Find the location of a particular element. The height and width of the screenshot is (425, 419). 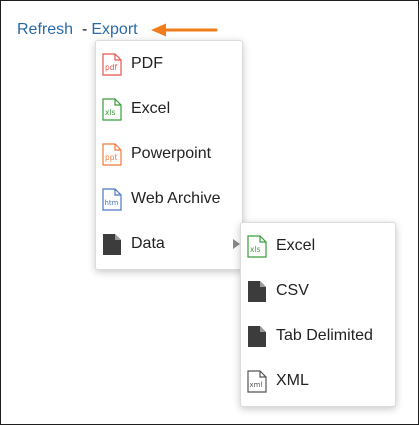

menu-item-label: Powerpoint is located at coordinates (171, 153).